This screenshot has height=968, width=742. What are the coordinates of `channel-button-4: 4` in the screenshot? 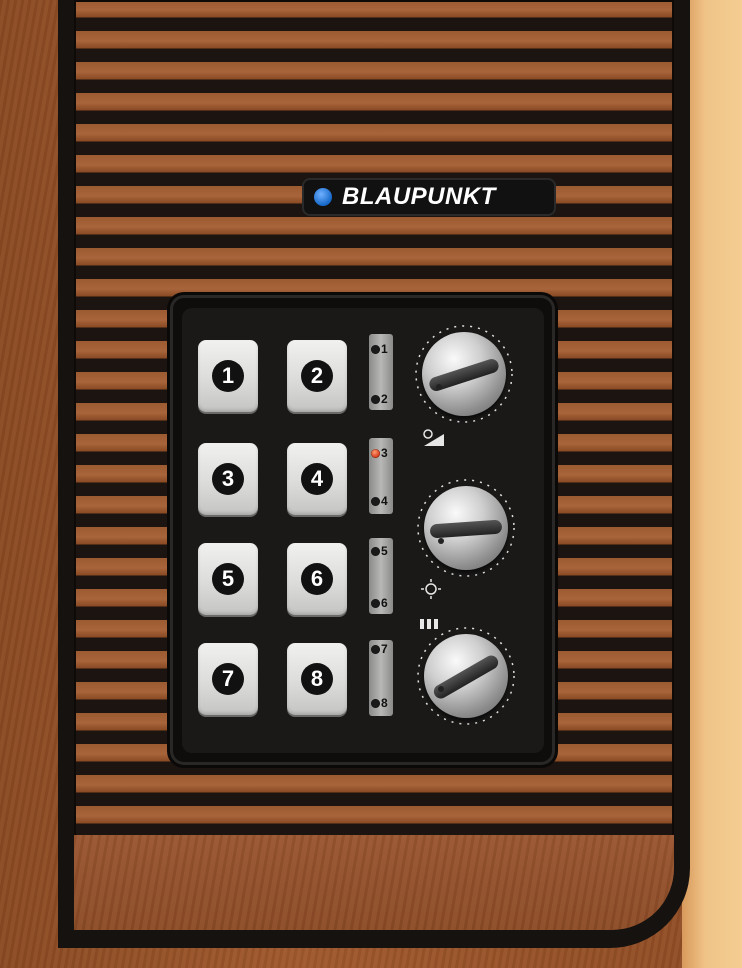 It's located at (317, 479).